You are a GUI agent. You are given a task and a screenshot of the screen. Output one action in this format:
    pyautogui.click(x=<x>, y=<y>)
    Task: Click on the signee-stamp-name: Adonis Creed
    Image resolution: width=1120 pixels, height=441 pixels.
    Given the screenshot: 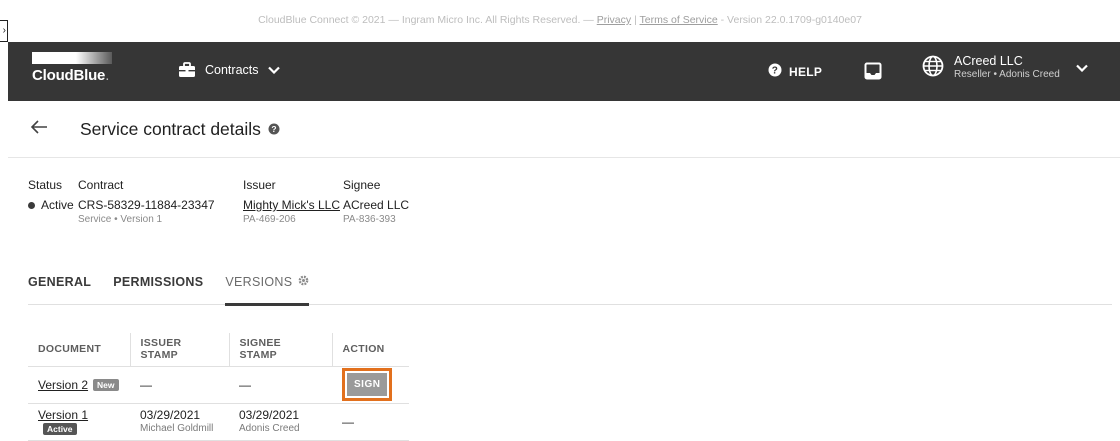 What is the action you would take?
    pyautogui.click(x=269, y=428)
    